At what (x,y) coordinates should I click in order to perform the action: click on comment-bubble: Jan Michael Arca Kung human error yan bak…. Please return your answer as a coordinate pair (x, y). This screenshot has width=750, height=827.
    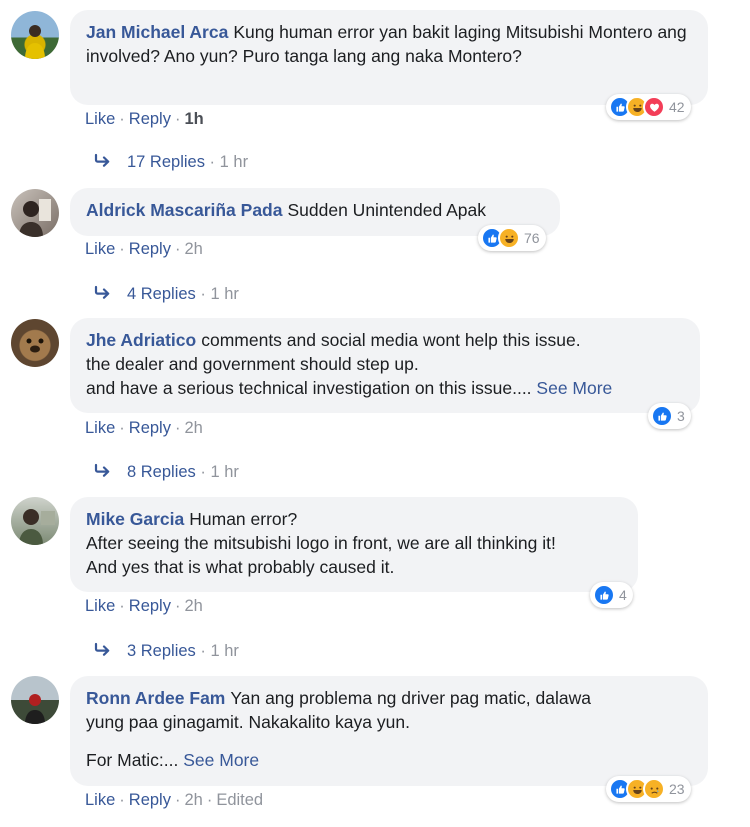
    Looking at the image, I should click on (389, 57).